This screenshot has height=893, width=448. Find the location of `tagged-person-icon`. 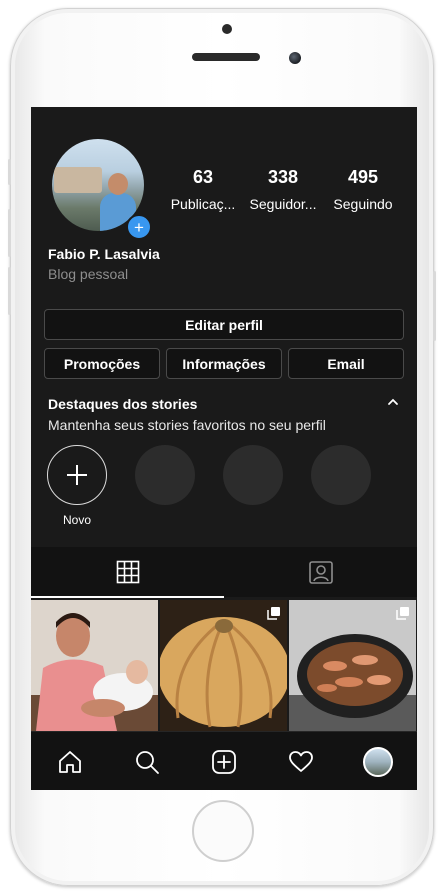

tagged-person-icon is located at coordinates (320, 572).